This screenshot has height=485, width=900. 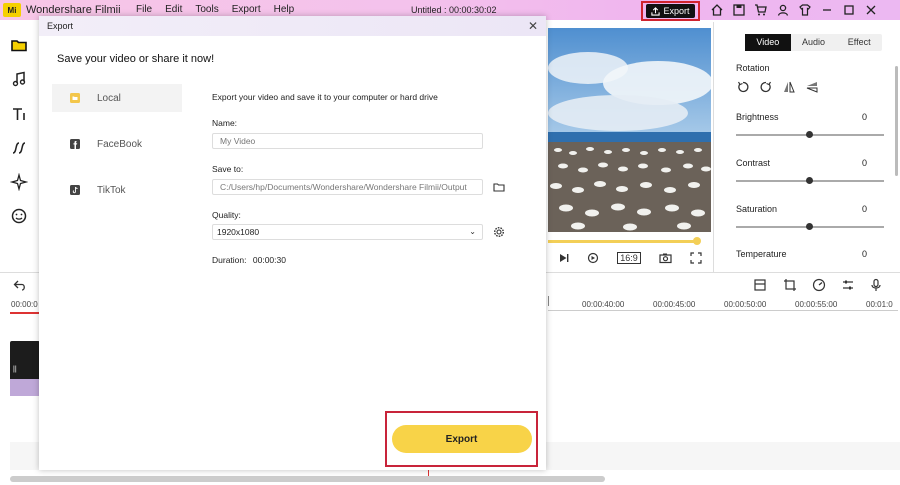 What do you see at coordinates (20, 285) in the screenshot?
I see `undo-icon` at bounding box center [20, 285].